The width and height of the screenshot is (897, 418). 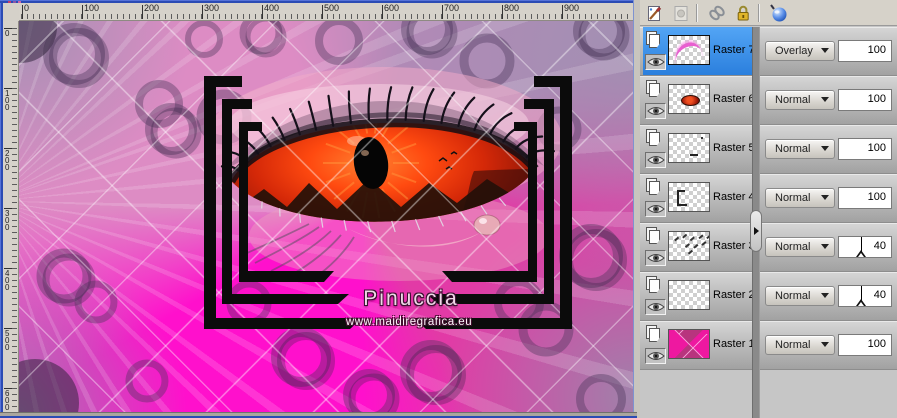 I want to click on splitter-handle, so click(x=756, y=231).